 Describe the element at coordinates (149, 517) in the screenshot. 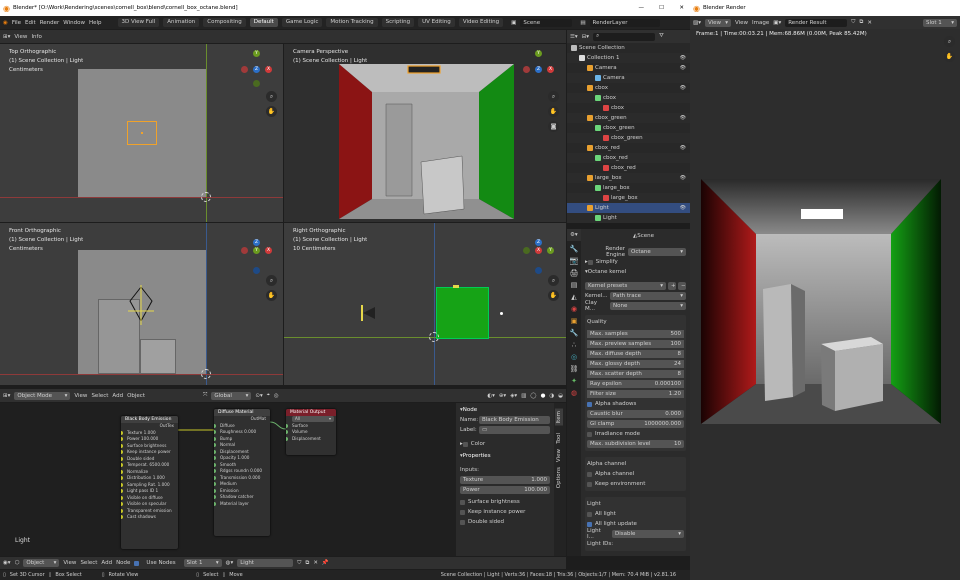

I see `emission-socket-row: Cast shadows` at that location.